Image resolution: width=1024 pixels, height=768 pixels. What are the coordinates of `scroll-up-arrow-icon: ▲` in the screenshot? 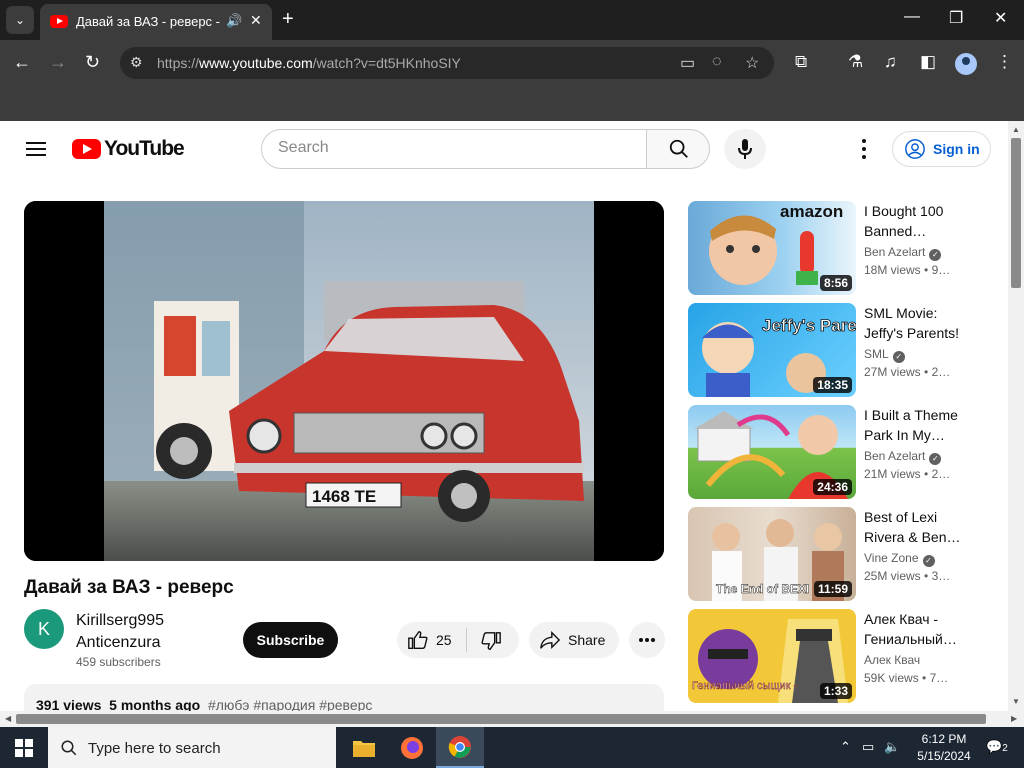 It's located at (1016, 129).